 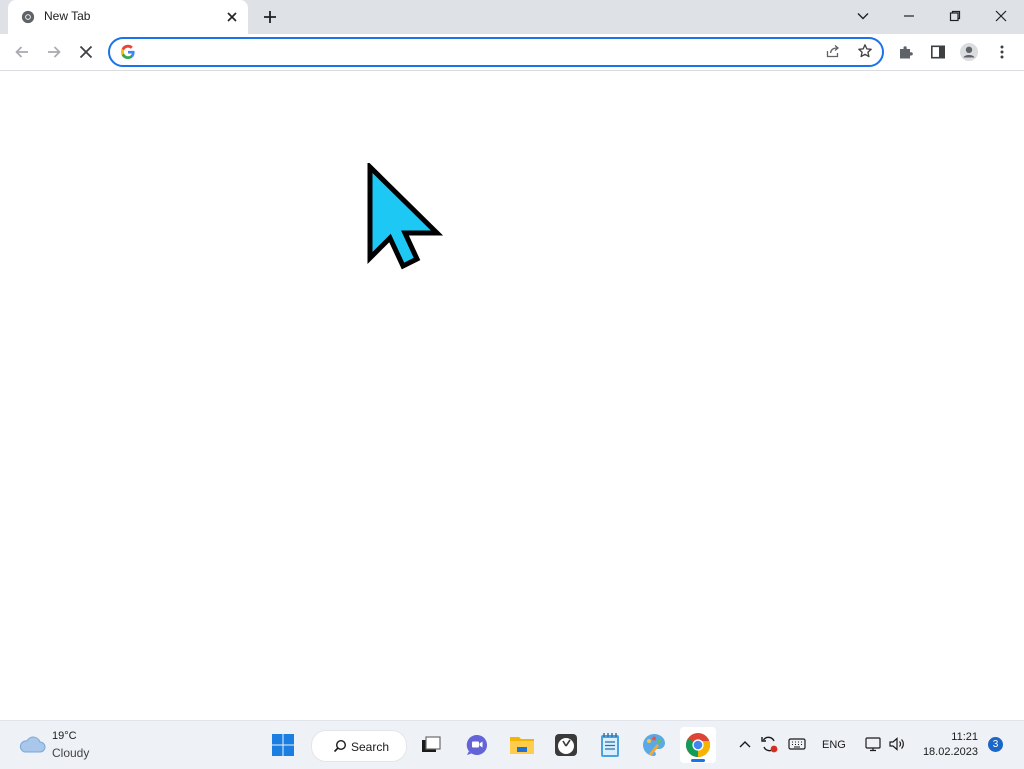 I want to click on side-panel-button, so click(x=938, y=52).